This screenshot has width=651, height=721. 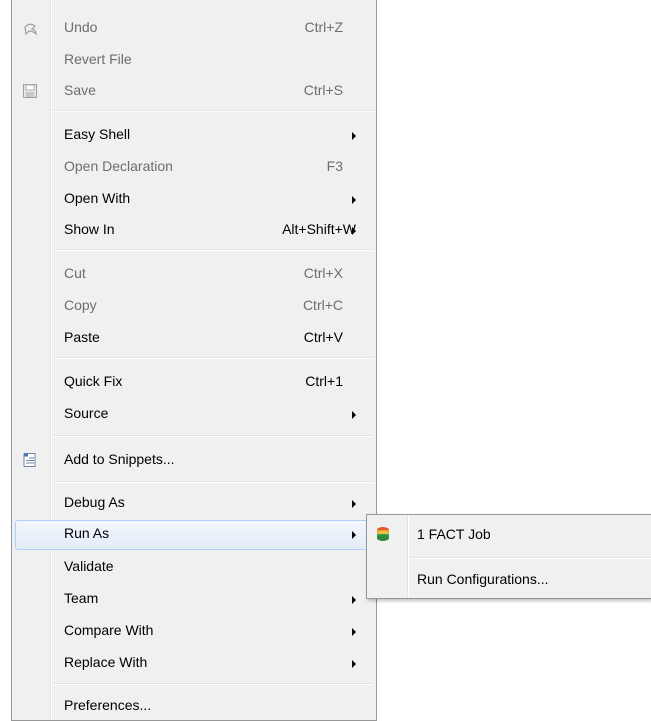 What do you see at coordinates (194, 199) in the screenshot?
I see `menu-item-open-with: Open With` at bounding box center [194, 199].